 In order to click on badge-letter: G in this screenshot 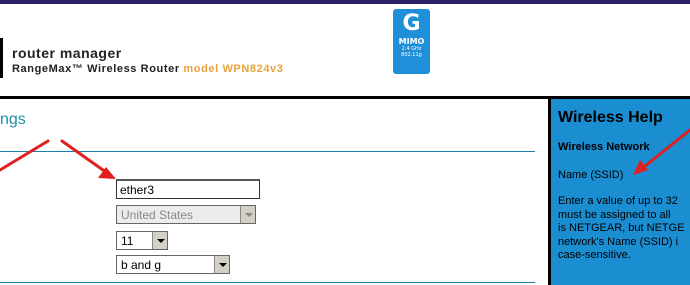, I will do `click(411, 23)`.